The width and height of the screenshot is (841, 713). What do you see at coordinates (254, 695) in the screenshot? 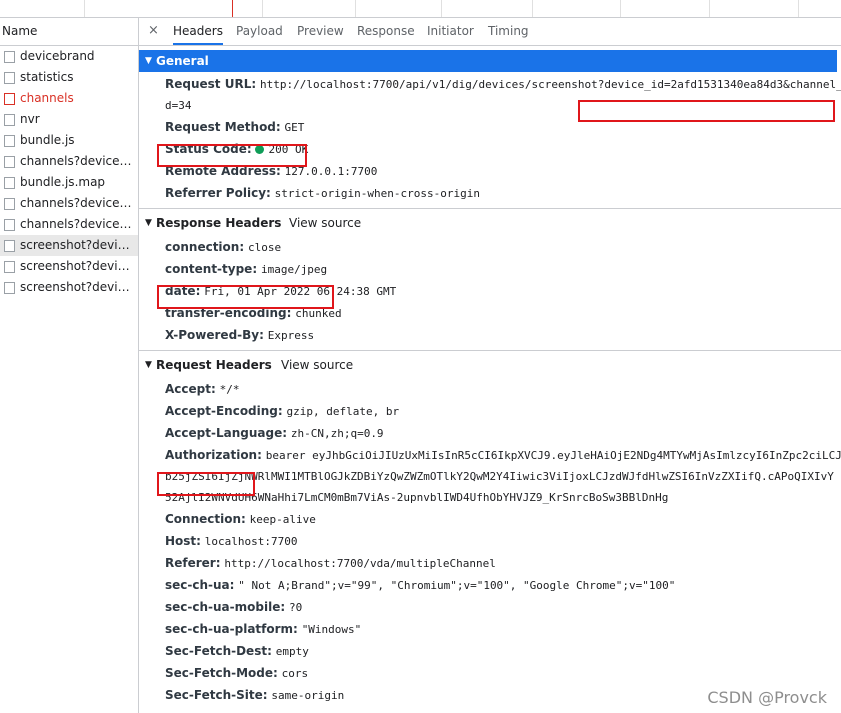
I see `request-header-row: Sec-Fetch-Site: same-origin` at bounding box center [254, 695].